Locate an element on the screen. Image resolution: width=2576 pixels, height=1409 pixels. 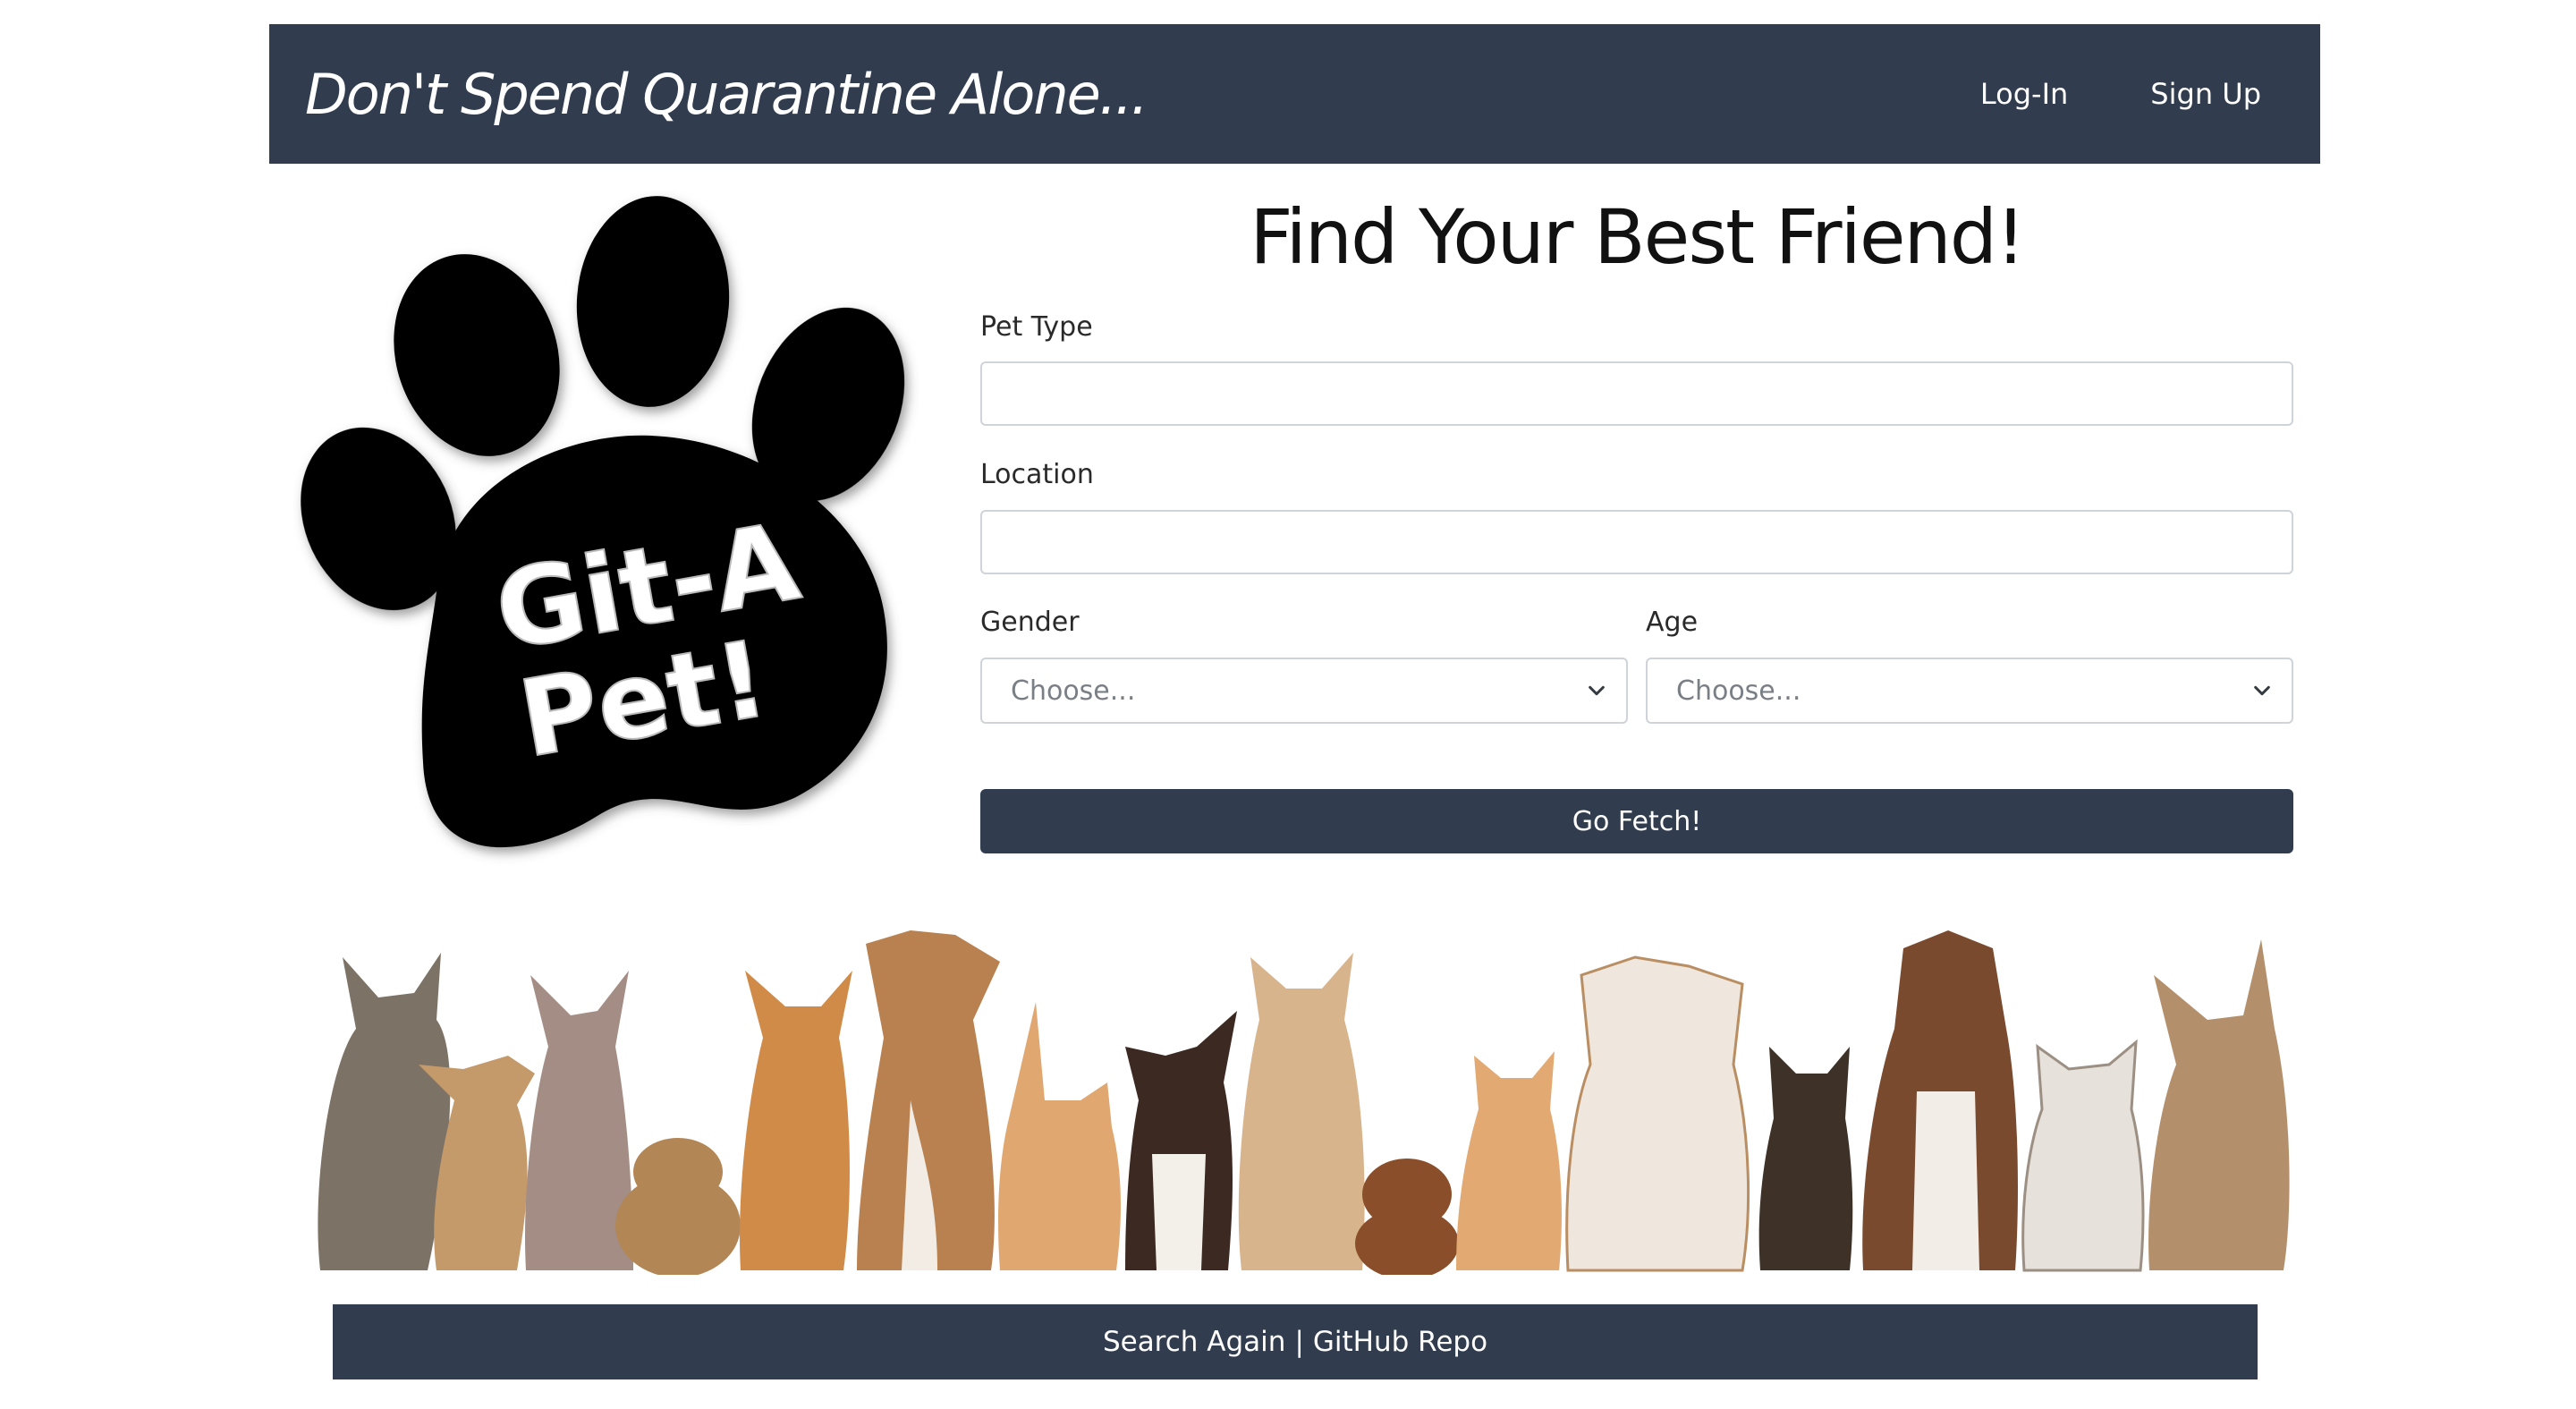
cream-cat-icon is located at coordinates (1301, 1112).